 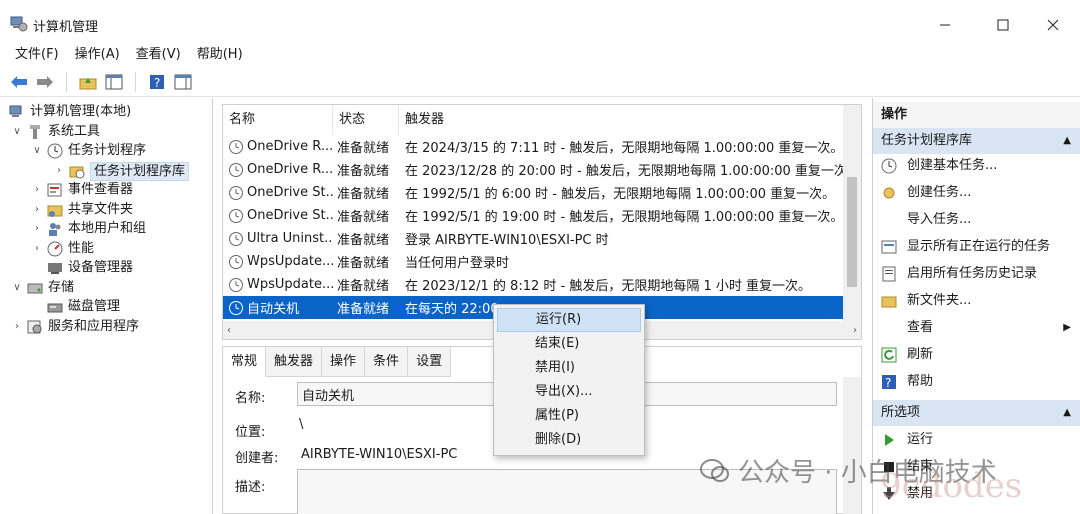 I want to click on back-button, so click(x=19, y=82).